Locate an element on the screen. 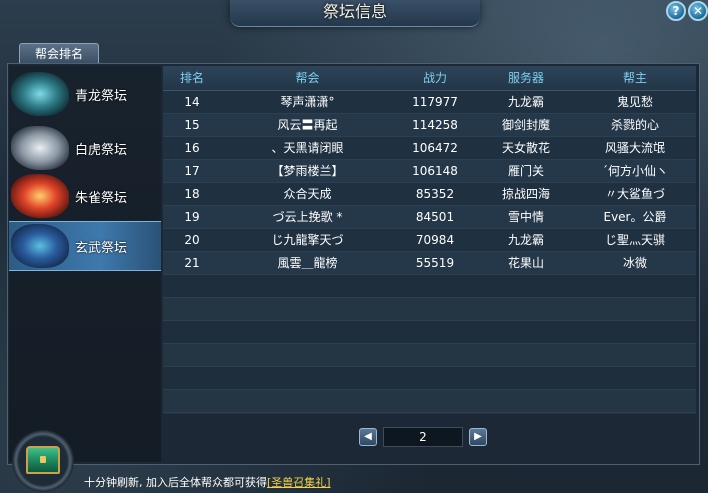  cell-power: 114258 is located at coordinates (435, 125).